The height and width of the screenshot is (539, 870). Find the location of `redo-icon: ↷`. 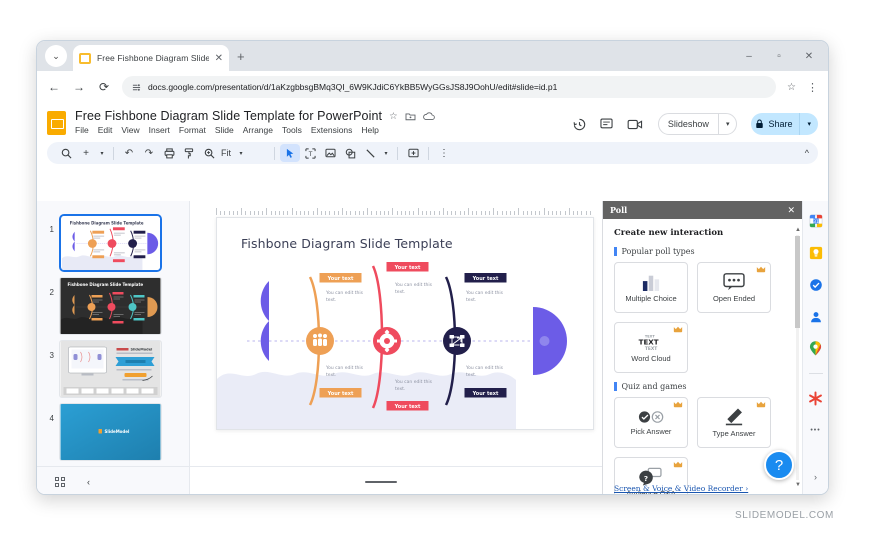

redo-icon: ↷ is located at coordinates (149, 153).